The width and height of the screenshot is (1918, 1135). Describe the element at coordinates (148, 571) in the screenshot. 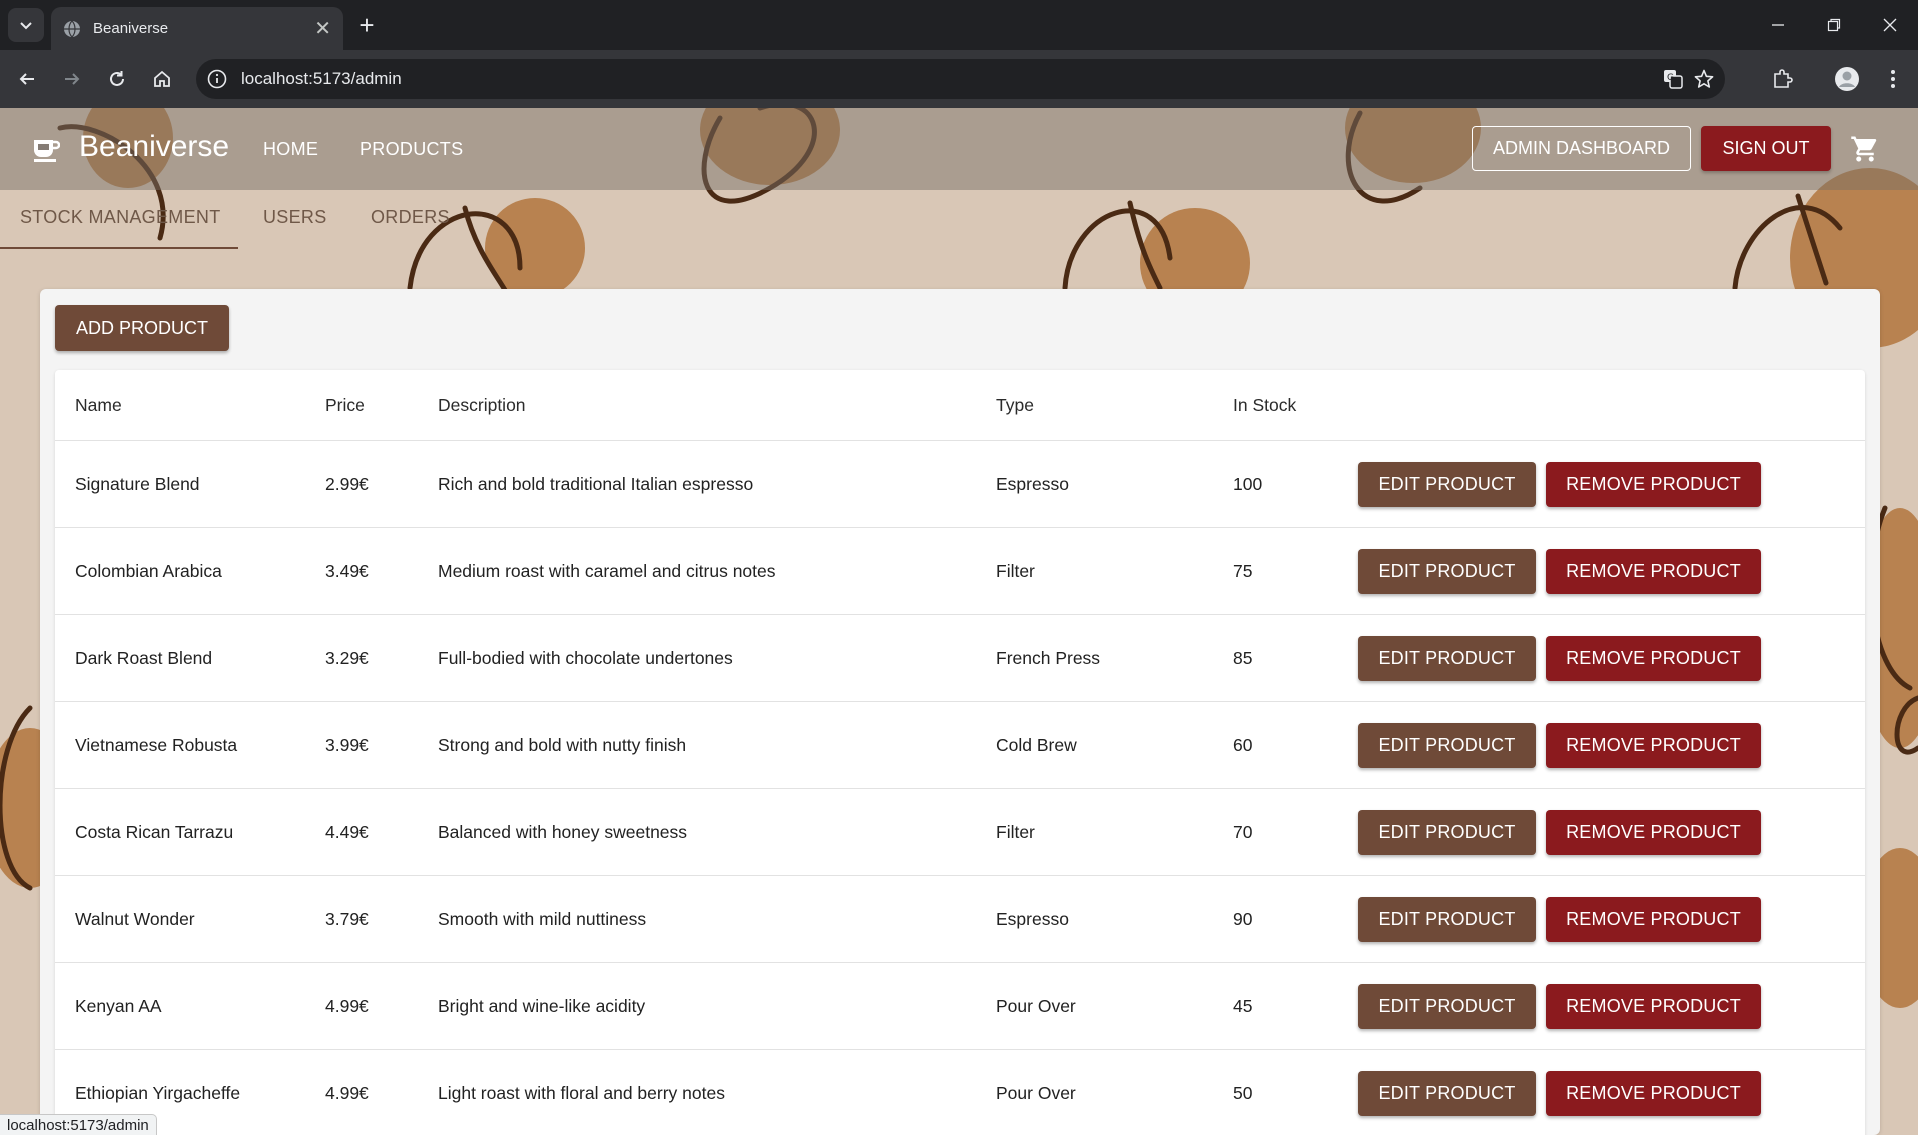

I see `cell-name: Colombian Arabica` at that location.